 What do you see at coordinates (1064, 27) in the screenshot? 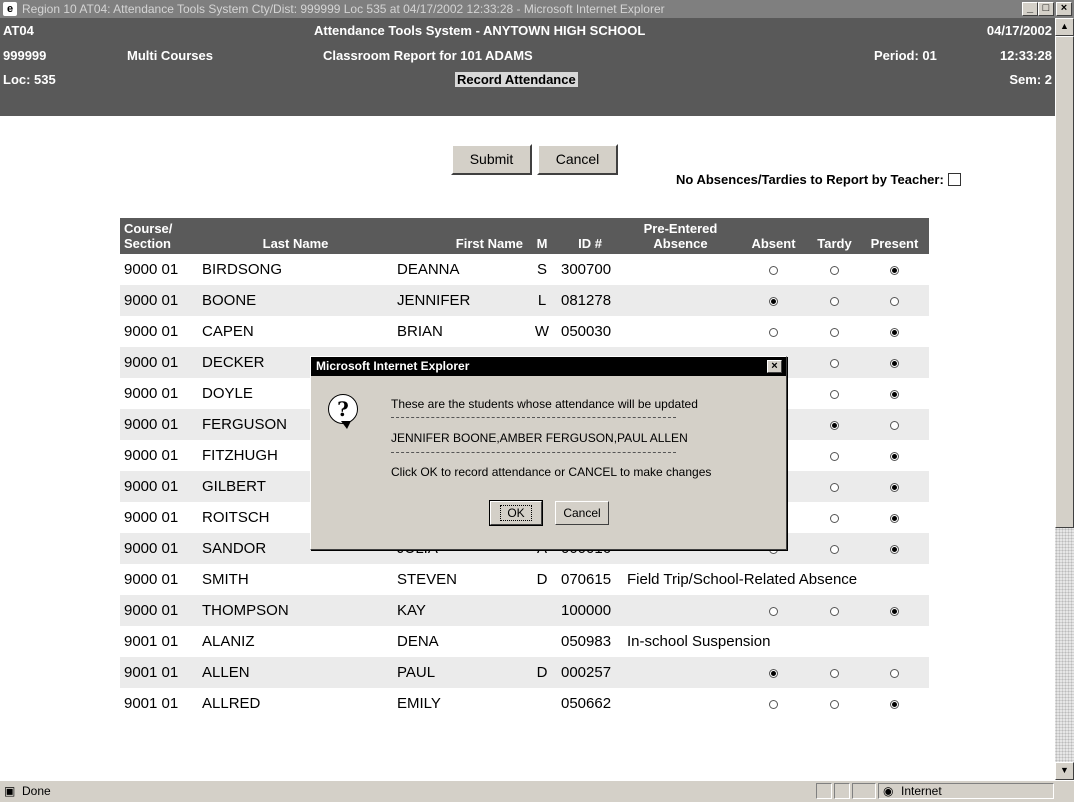
I see `scroll-up-button: ▲` at bounding box center [1064, 27].